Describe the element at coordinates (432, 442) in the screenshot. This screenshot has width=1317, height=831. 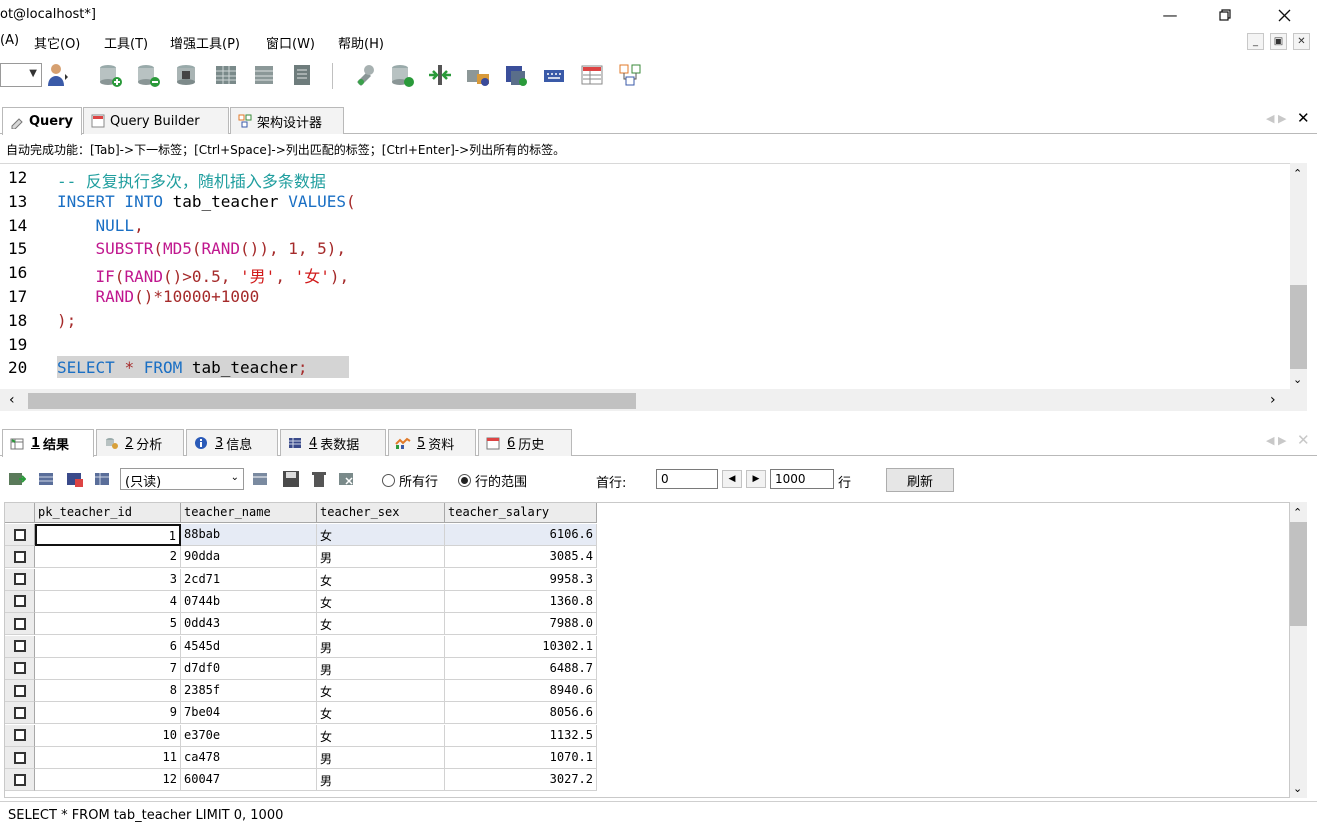
I see `tab-info: 5 资料` at that location.